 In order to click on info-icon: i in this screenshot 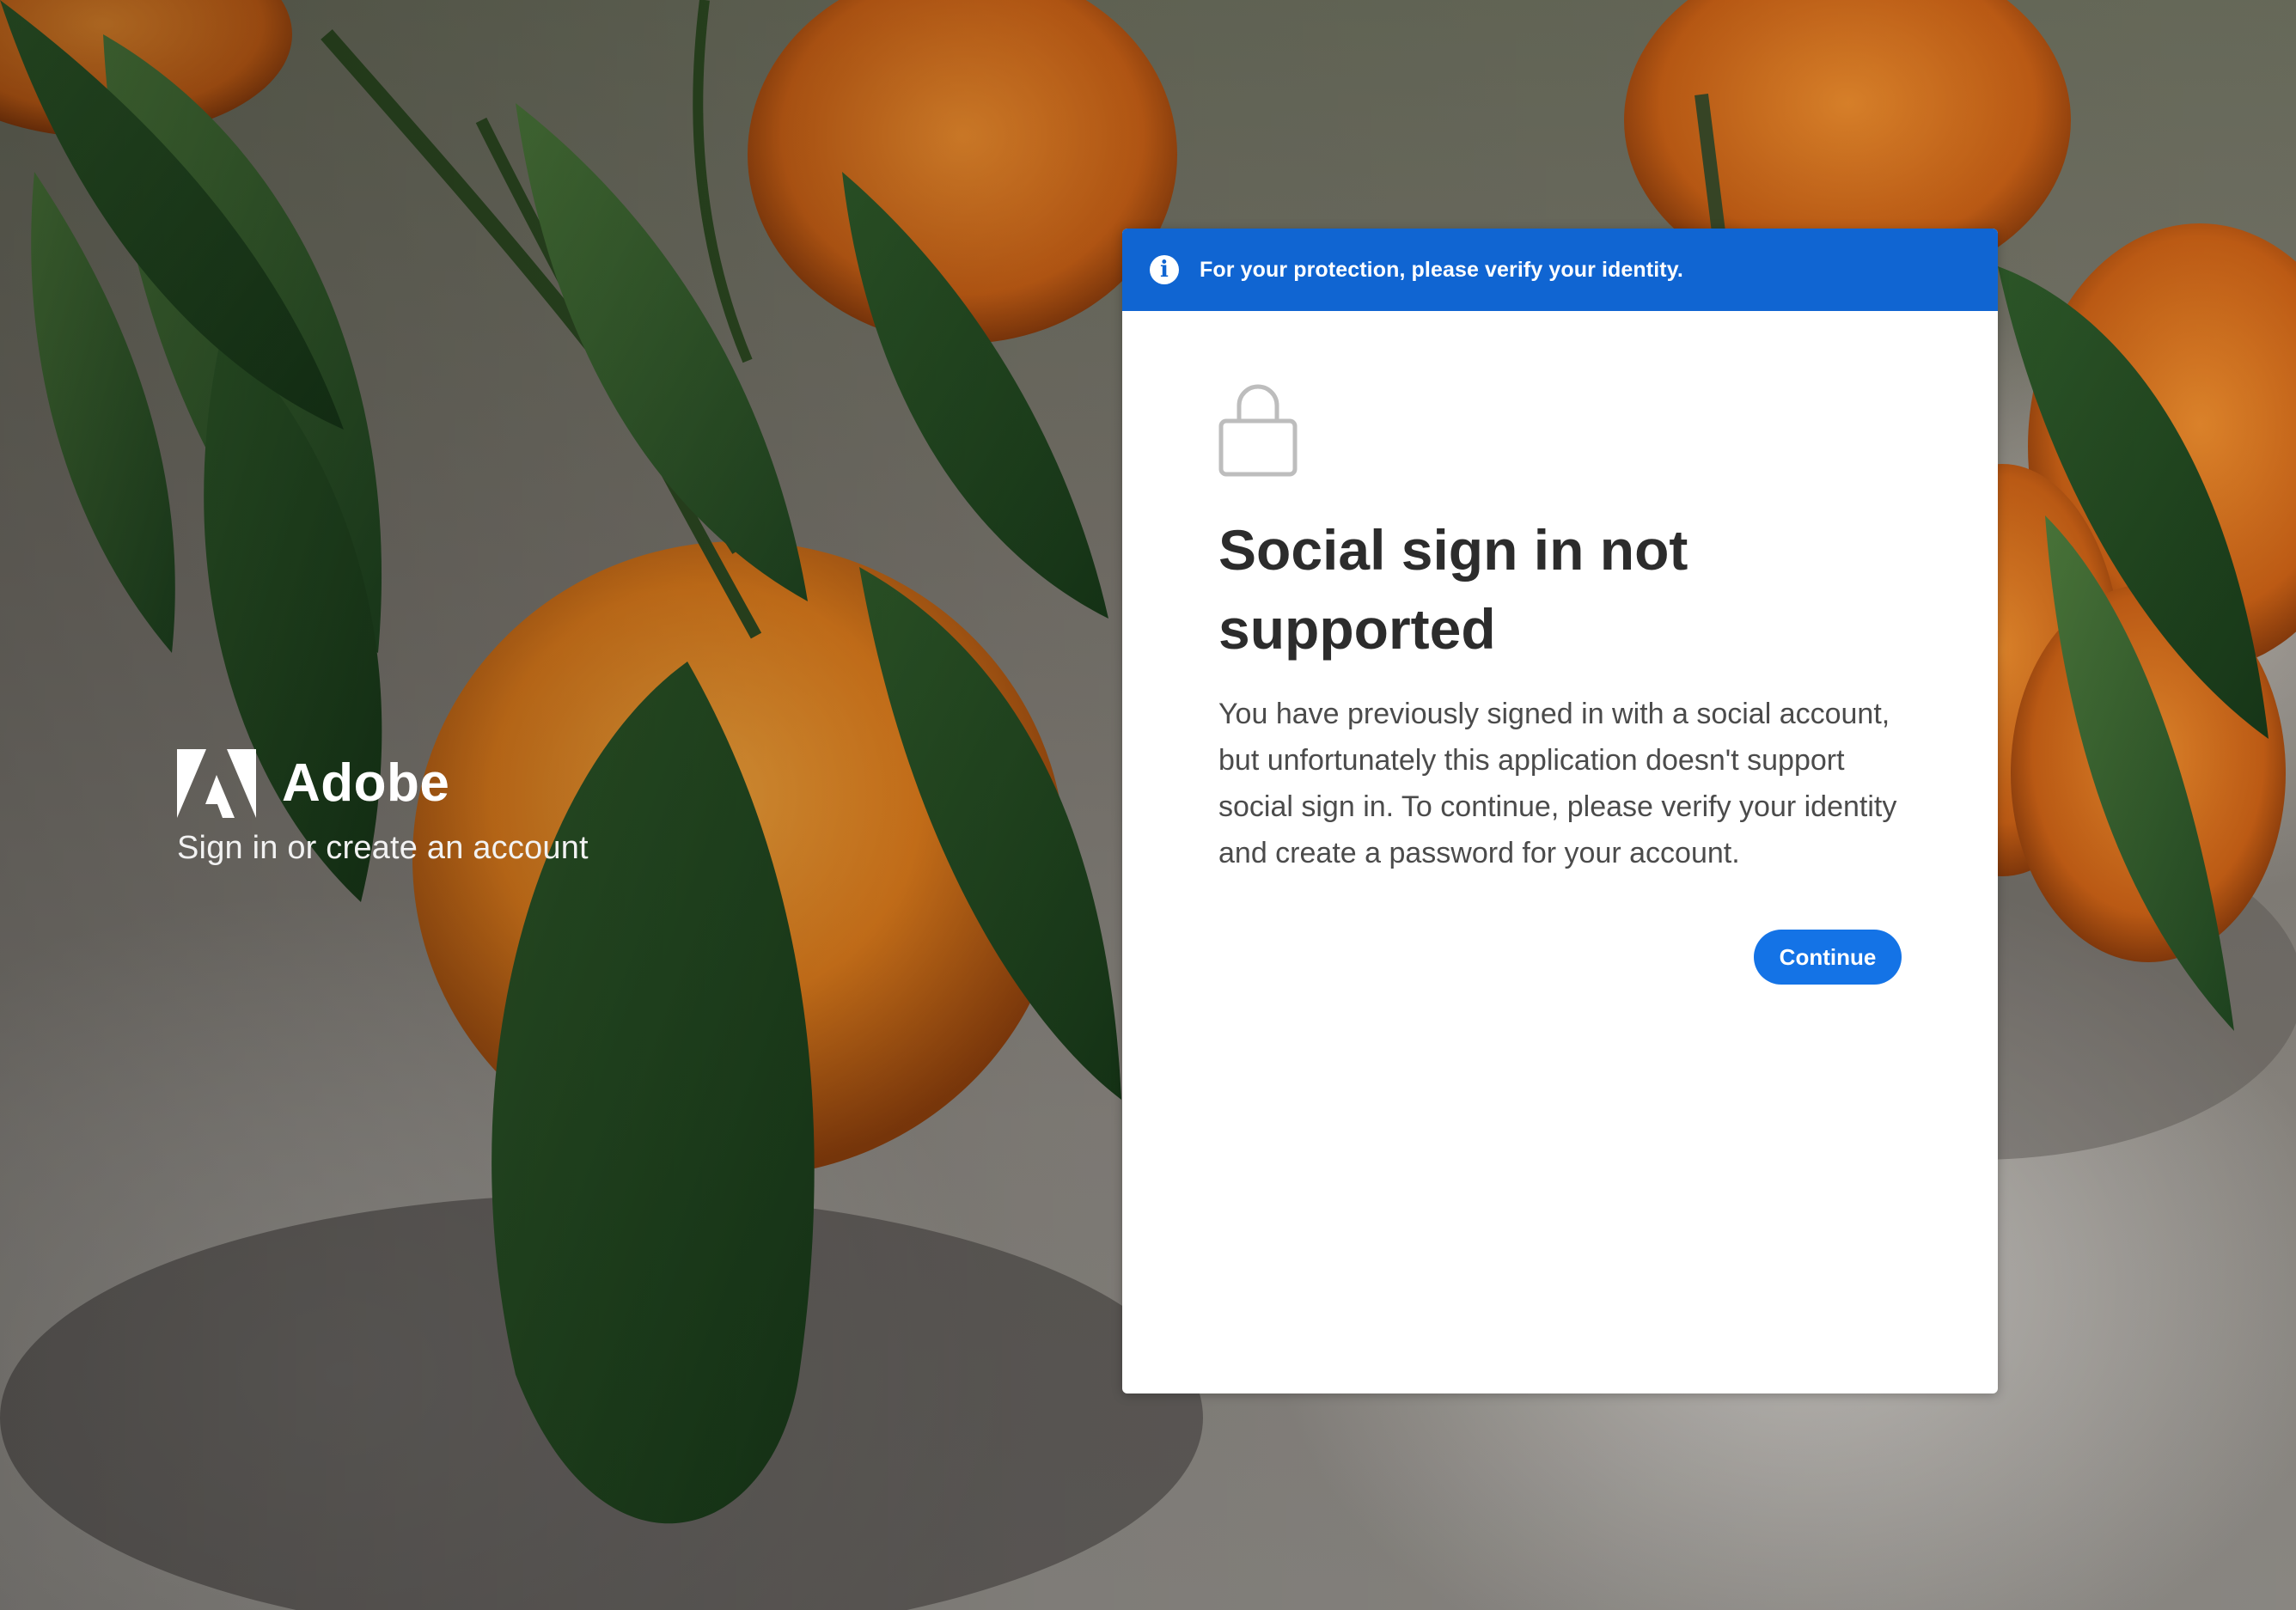, I will do `click(1164, 269)`.